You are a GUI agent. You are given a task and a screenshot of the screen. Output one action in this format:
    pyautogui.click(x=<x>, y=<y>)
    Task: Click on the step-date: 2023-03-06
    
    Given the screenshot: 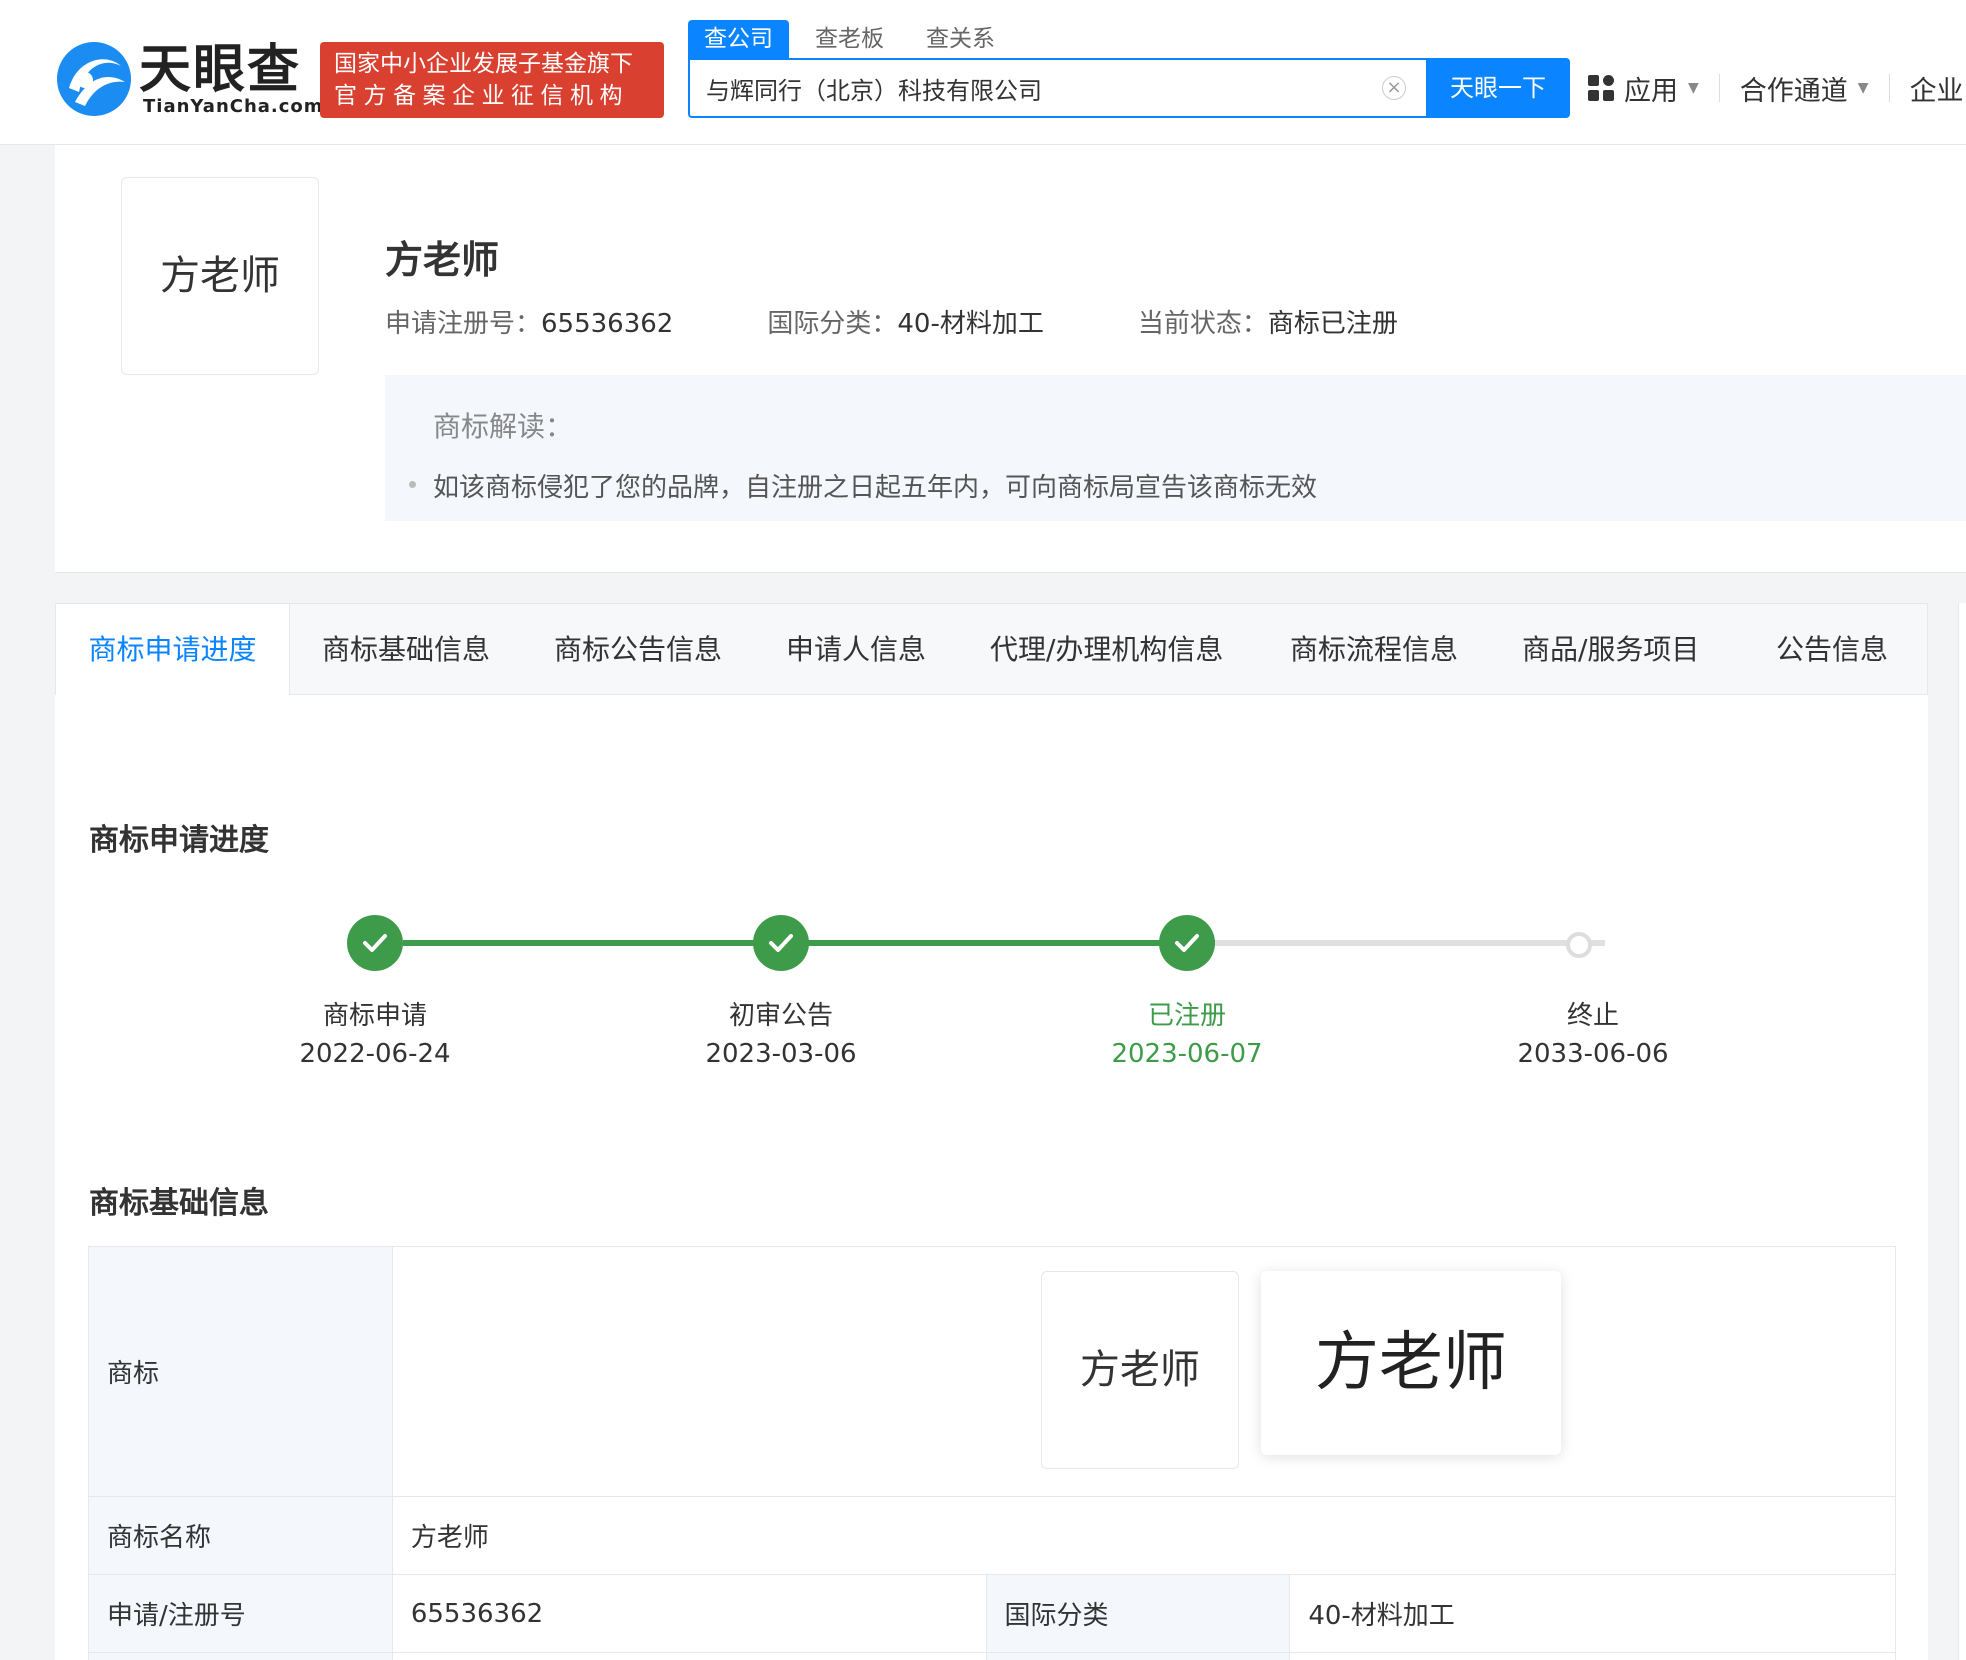 What is the action you would take?
    pyautogui.click(x=781, y=1054)
    